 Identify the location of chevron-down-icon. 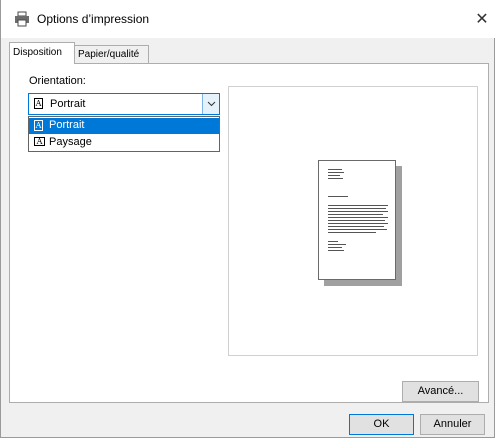
(211, 104).